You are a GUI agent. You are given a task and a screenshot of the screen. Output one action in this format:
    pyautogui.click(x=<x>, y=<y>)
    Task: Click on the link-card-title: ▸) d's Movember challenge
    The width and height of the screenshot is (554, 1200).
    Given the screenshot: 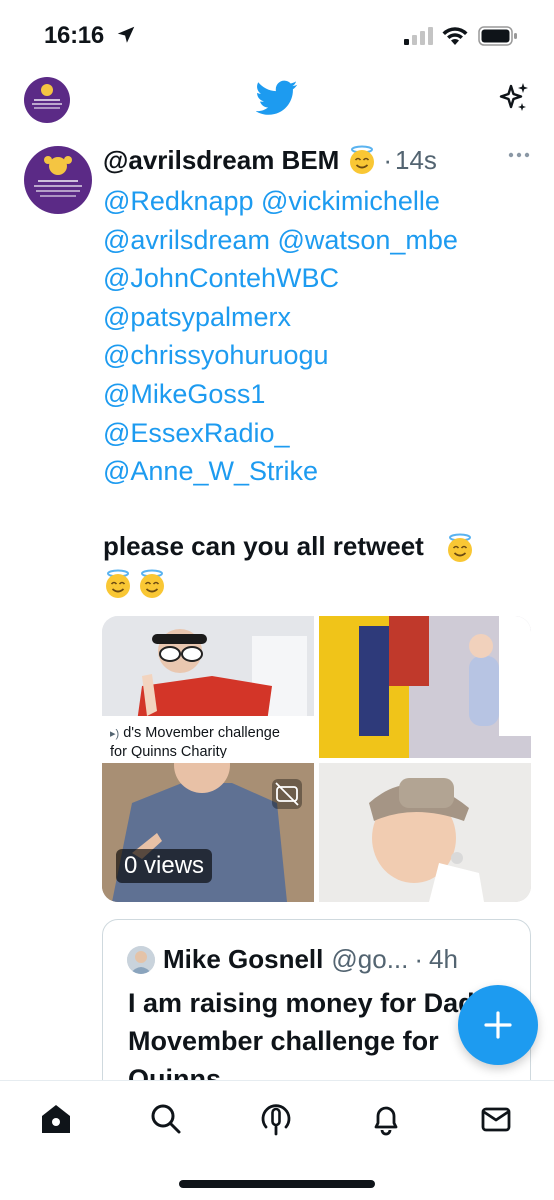 What is the action you would take?
    pyautogui.click(x=212, y=733)
    